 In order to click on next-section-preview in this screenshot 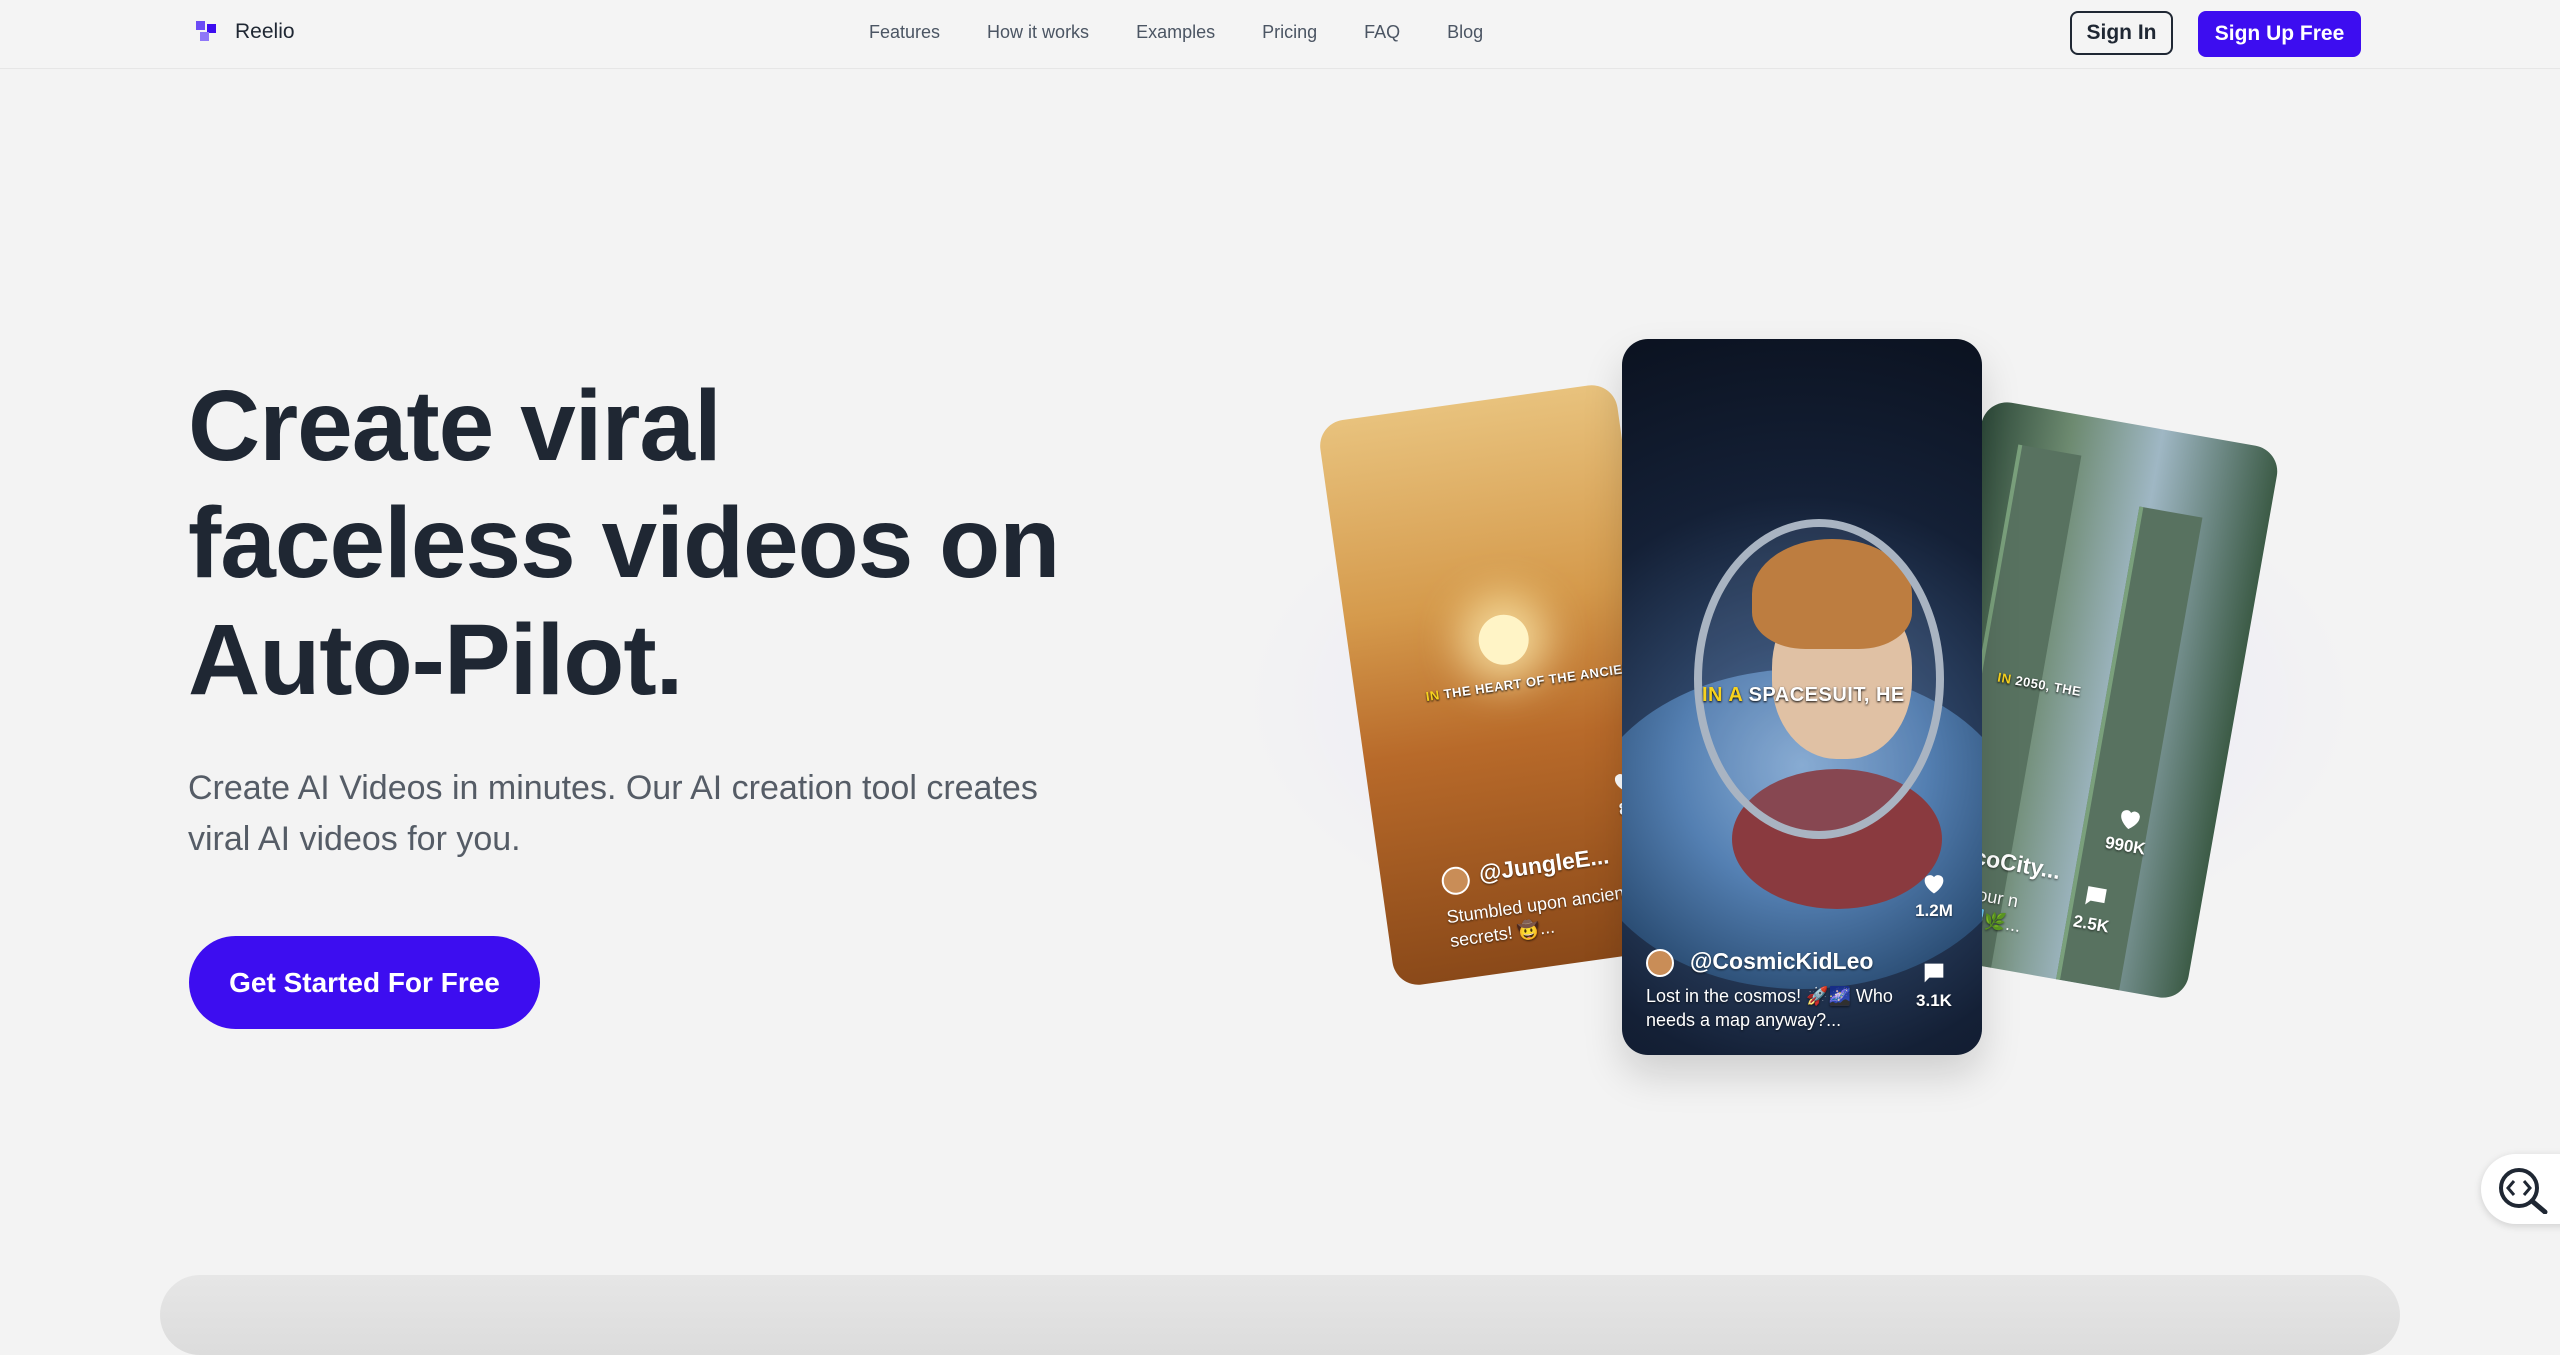, I will do `click(1280, 1315)`.